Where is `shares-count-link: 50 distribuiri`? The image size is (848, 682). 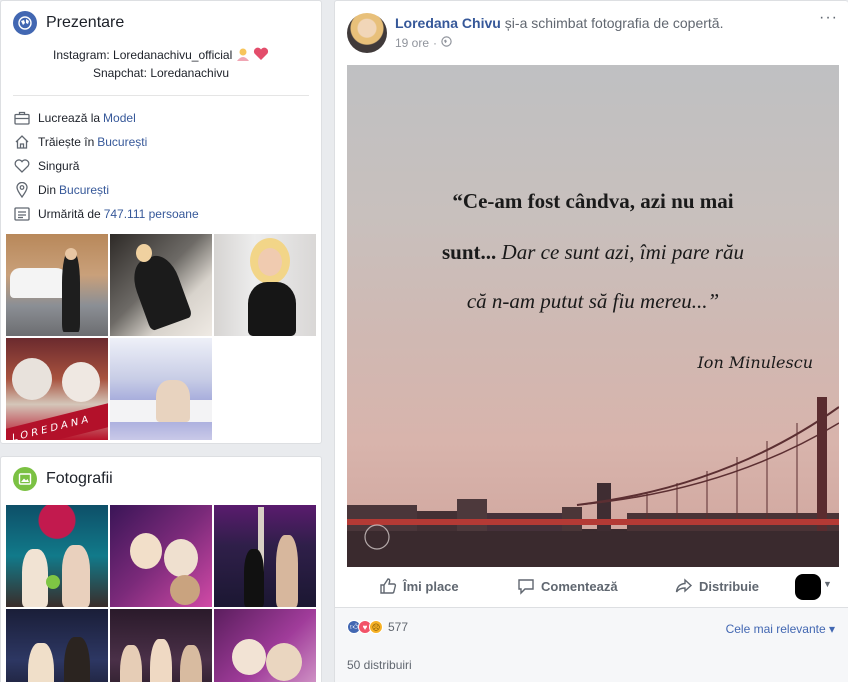
shares-count-link: 50 distribuiri is located at coordinates (379, 665).